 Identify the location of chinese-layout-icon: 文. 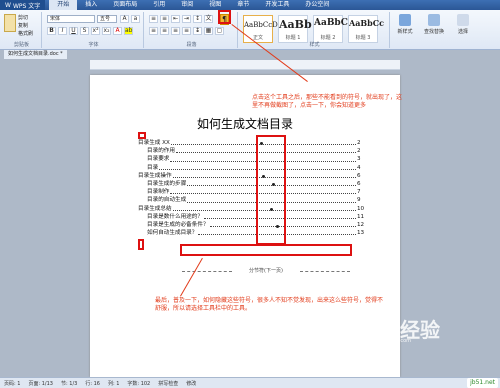
(208, 19).